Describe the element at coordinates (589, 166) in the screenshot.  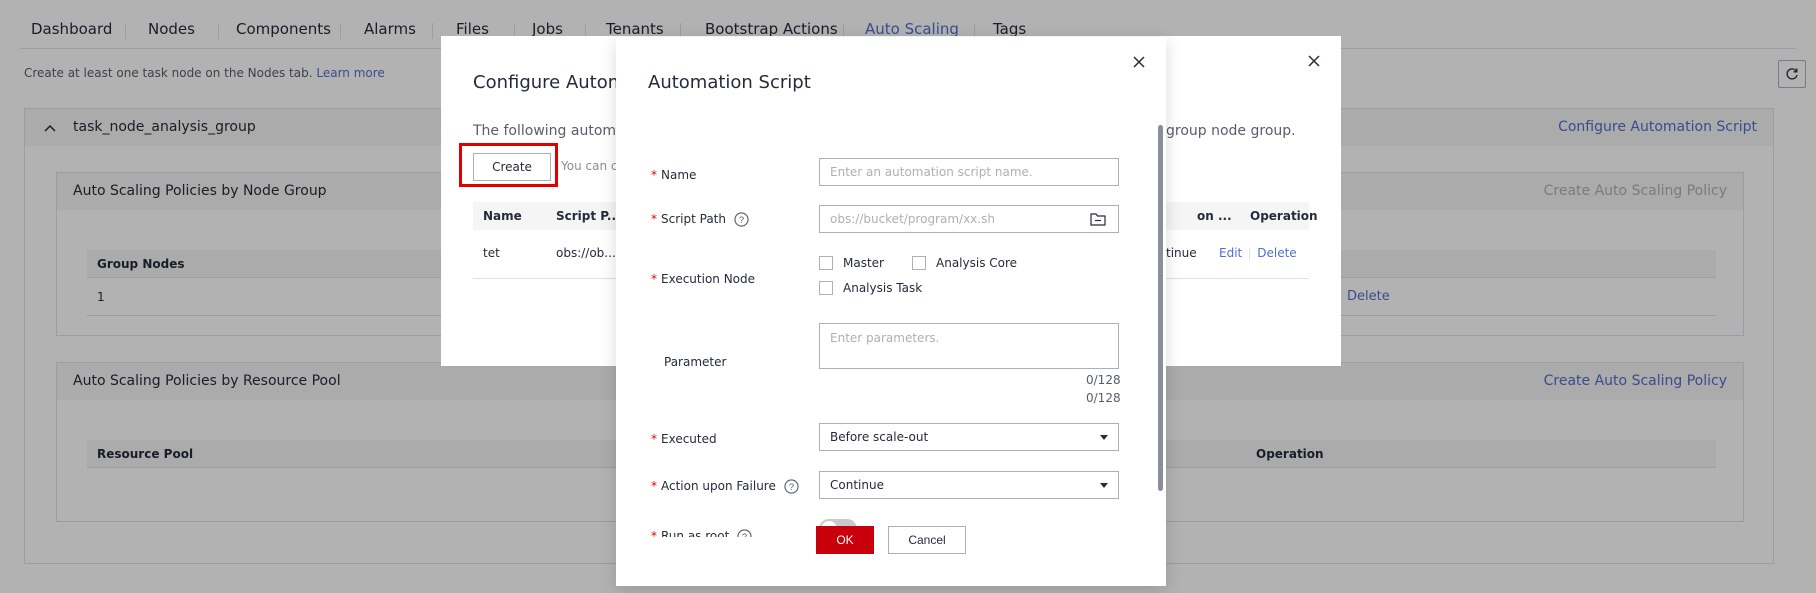
I see `create-note: You can c` at that location.